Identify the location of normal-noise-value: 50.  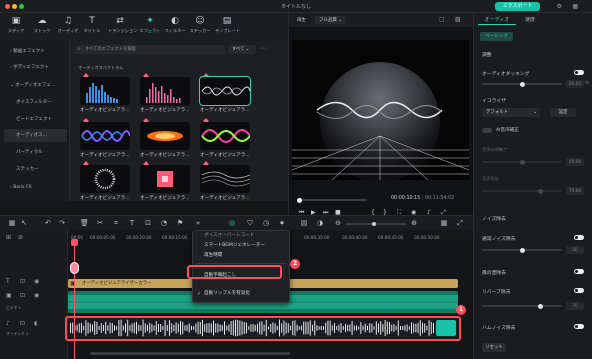
(575, 250).